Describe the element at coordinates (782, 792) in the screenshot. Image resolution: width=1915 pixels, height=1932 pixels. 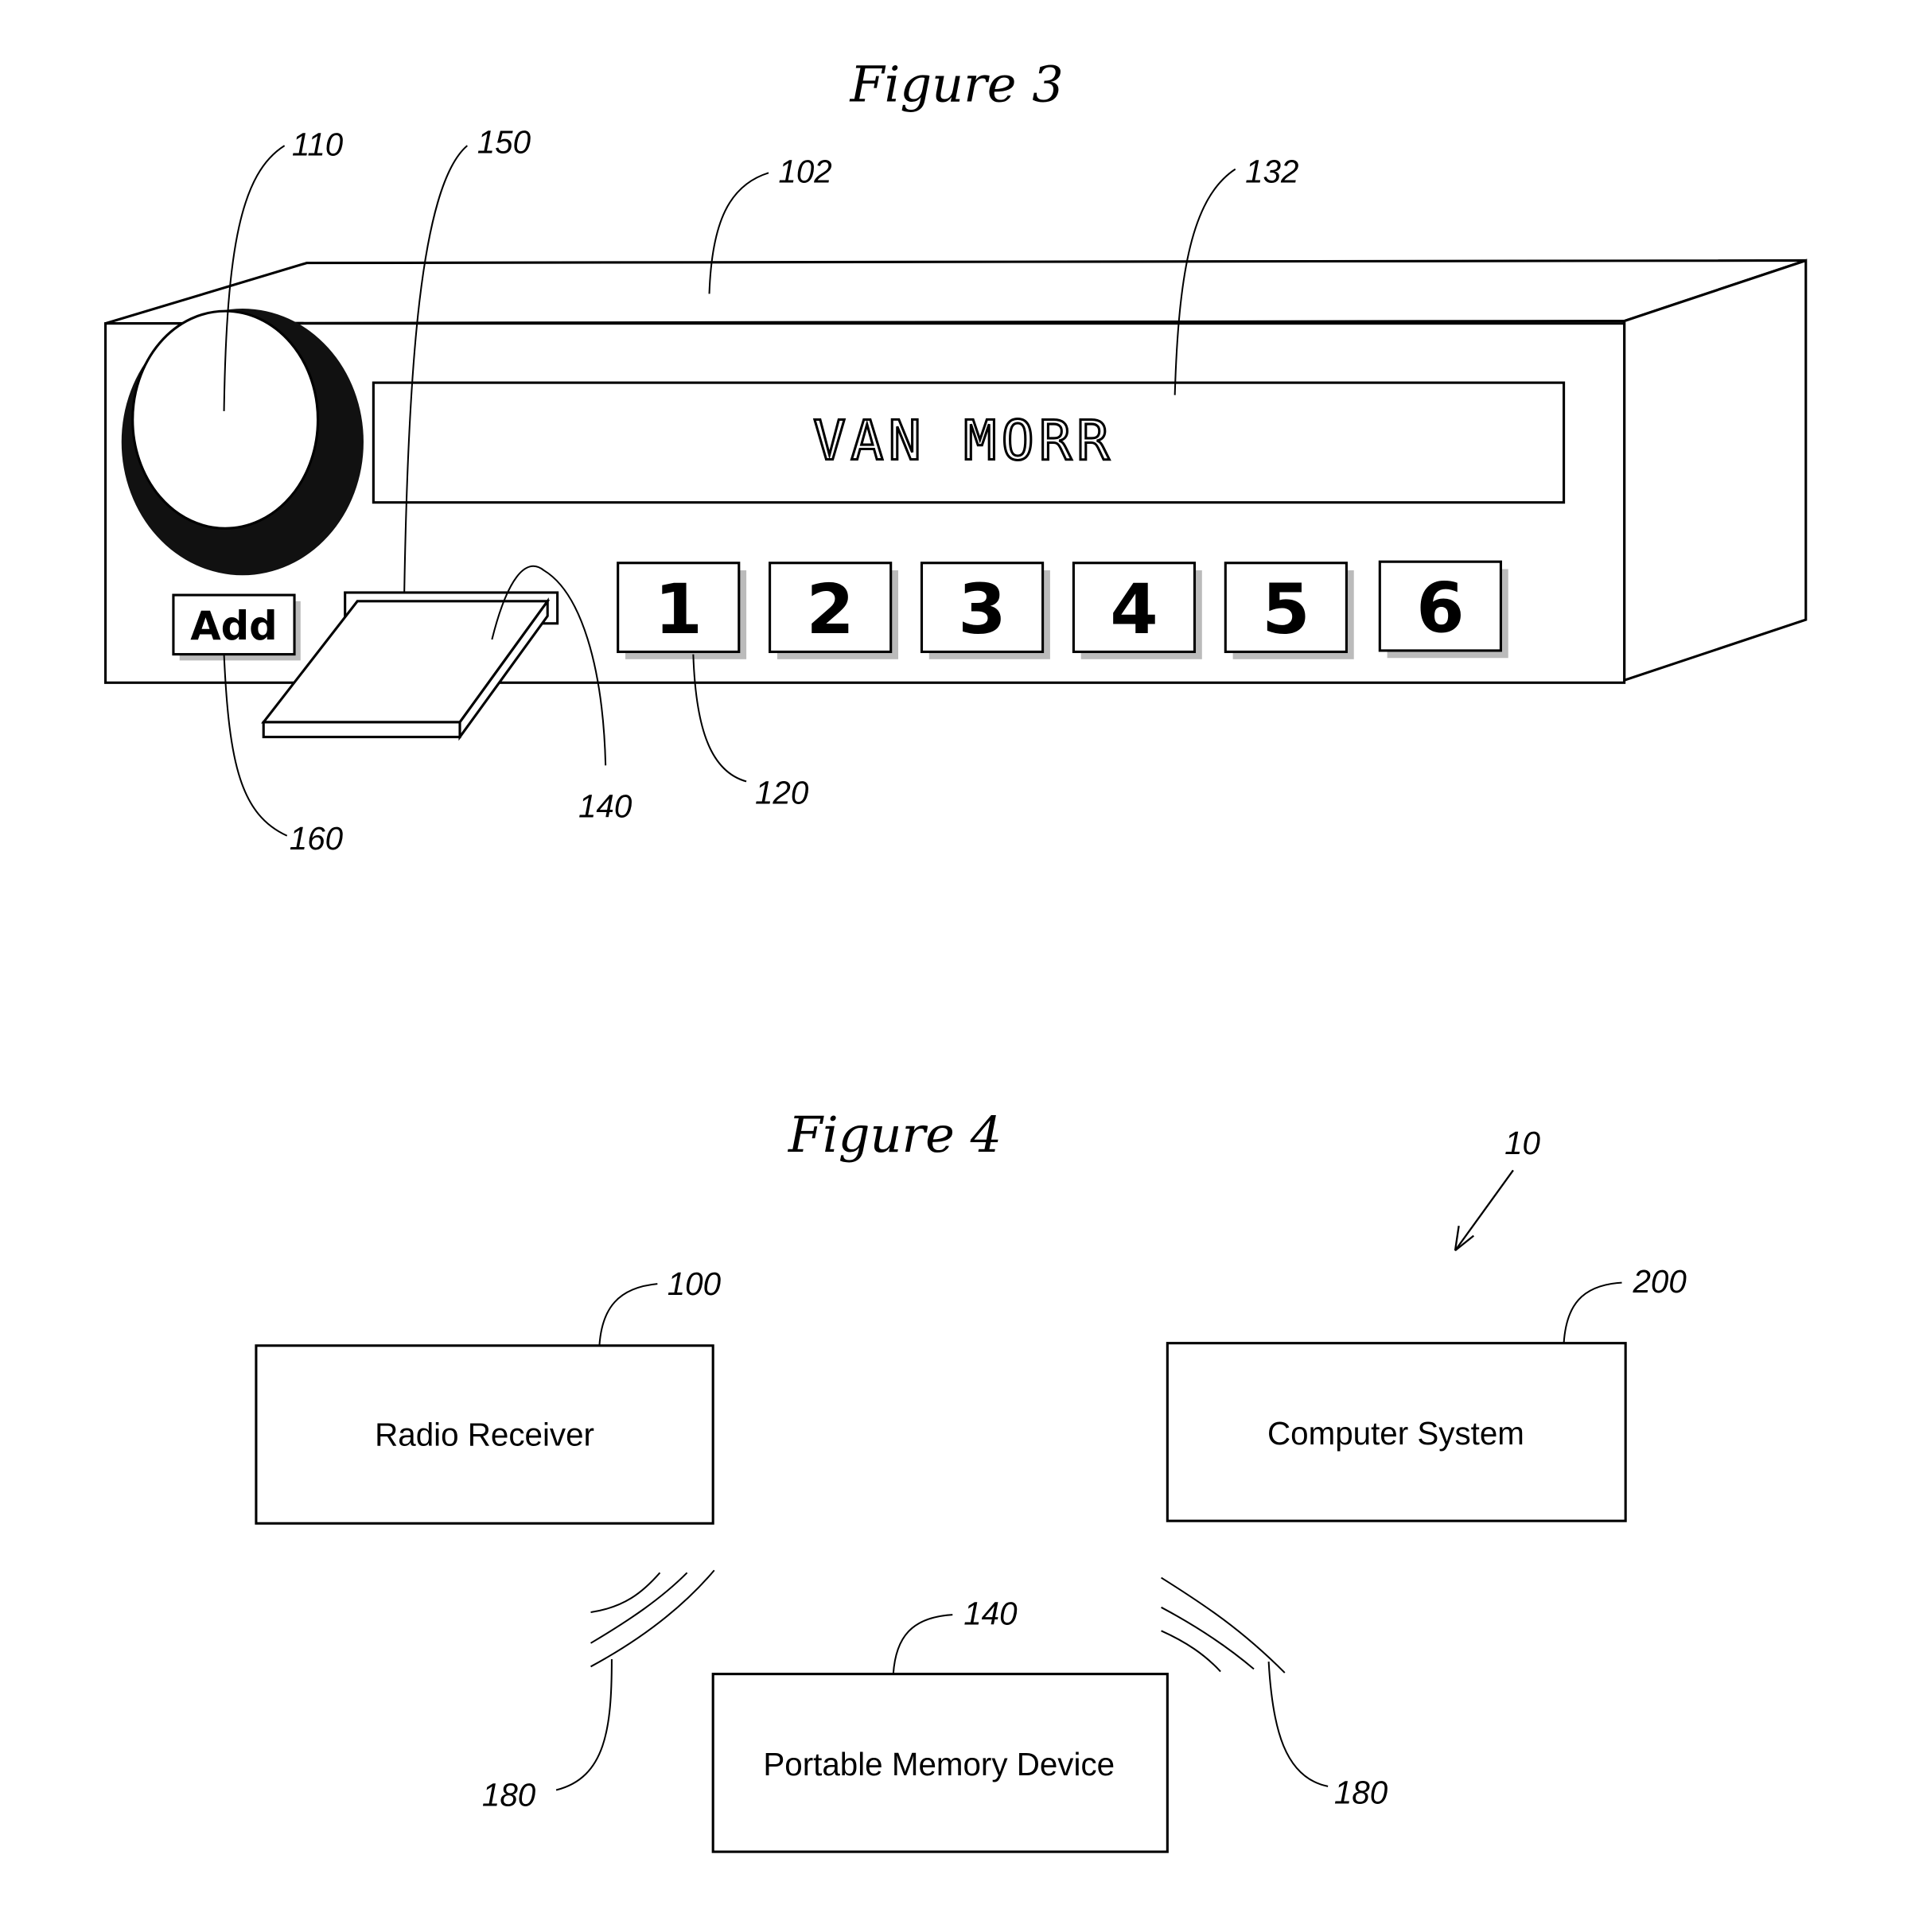
I see `ref-120: 120` at that location.